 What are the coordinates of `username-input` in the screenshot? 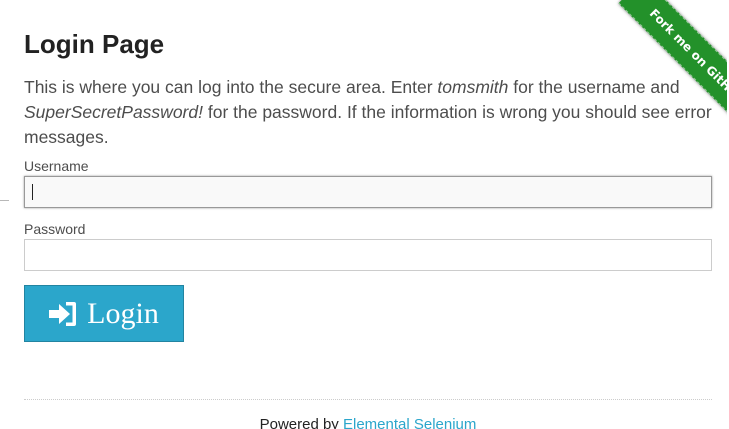 It's located at (368, 192).